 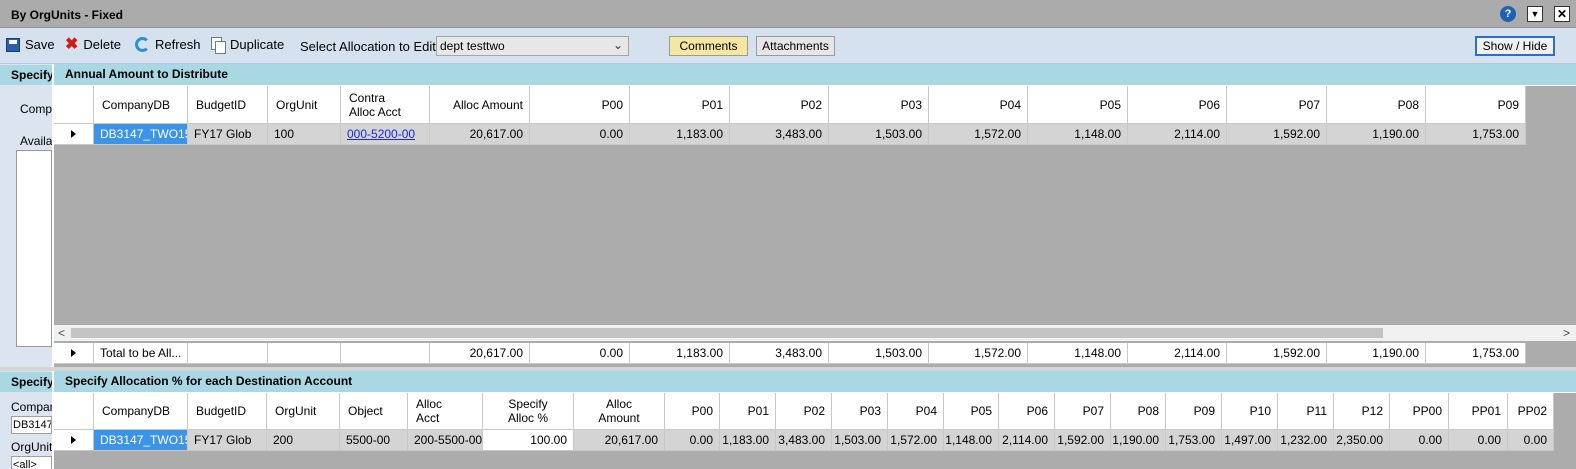 What do you see at coordinates (1027, 440) in the screenshot?
I see `cell-13: 2,114.00` at bounding box center [1027, 440].